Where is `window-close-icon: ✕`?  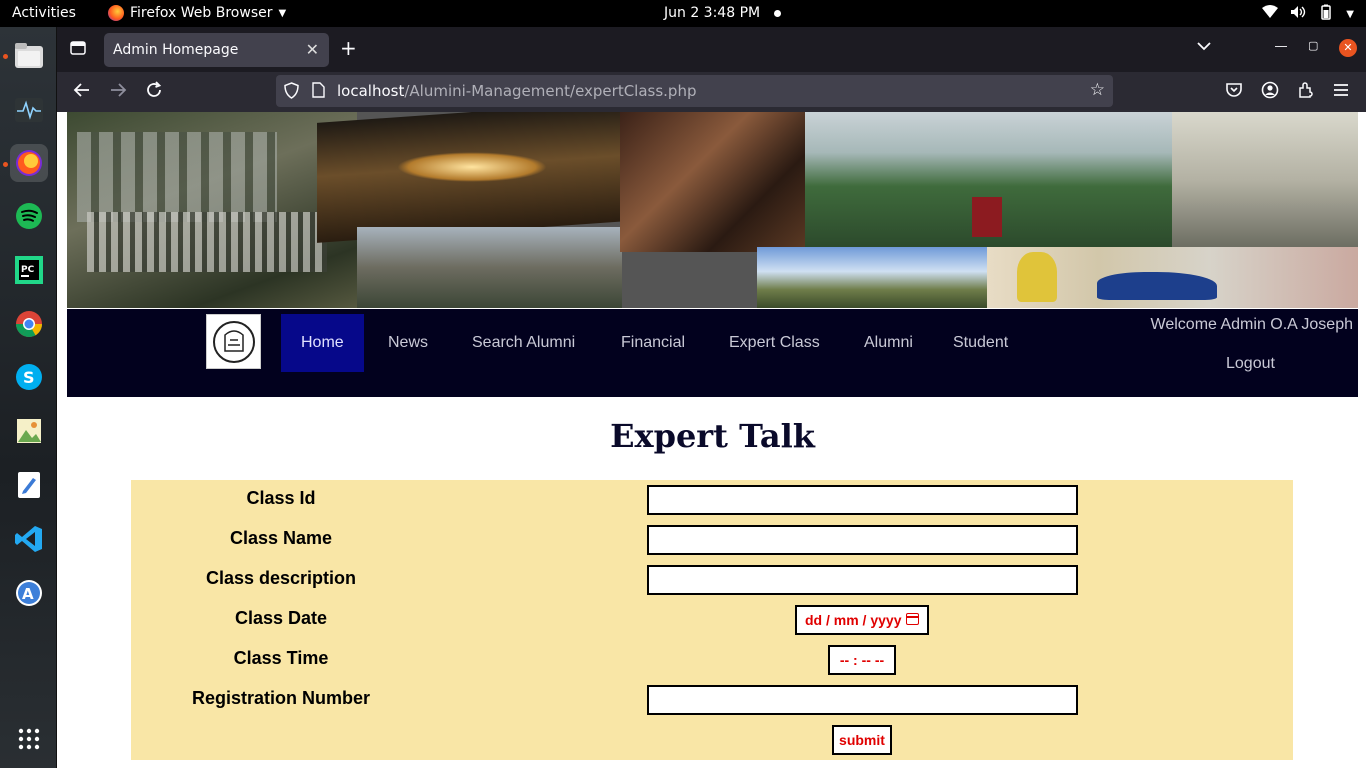
window-close-icon: ✕ is located at coordinates (1348, 48).